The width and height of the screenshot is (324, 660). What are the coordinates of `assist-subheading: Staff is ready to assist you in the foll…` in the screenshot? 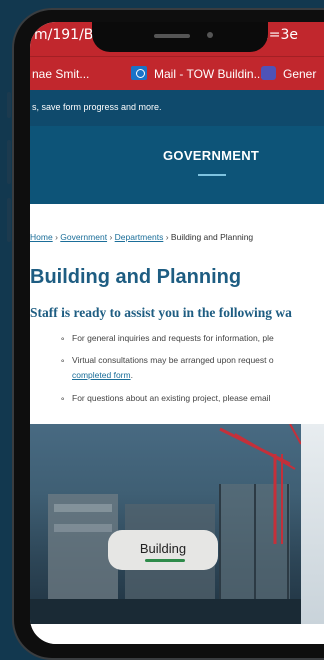 It's located at (161, 312).